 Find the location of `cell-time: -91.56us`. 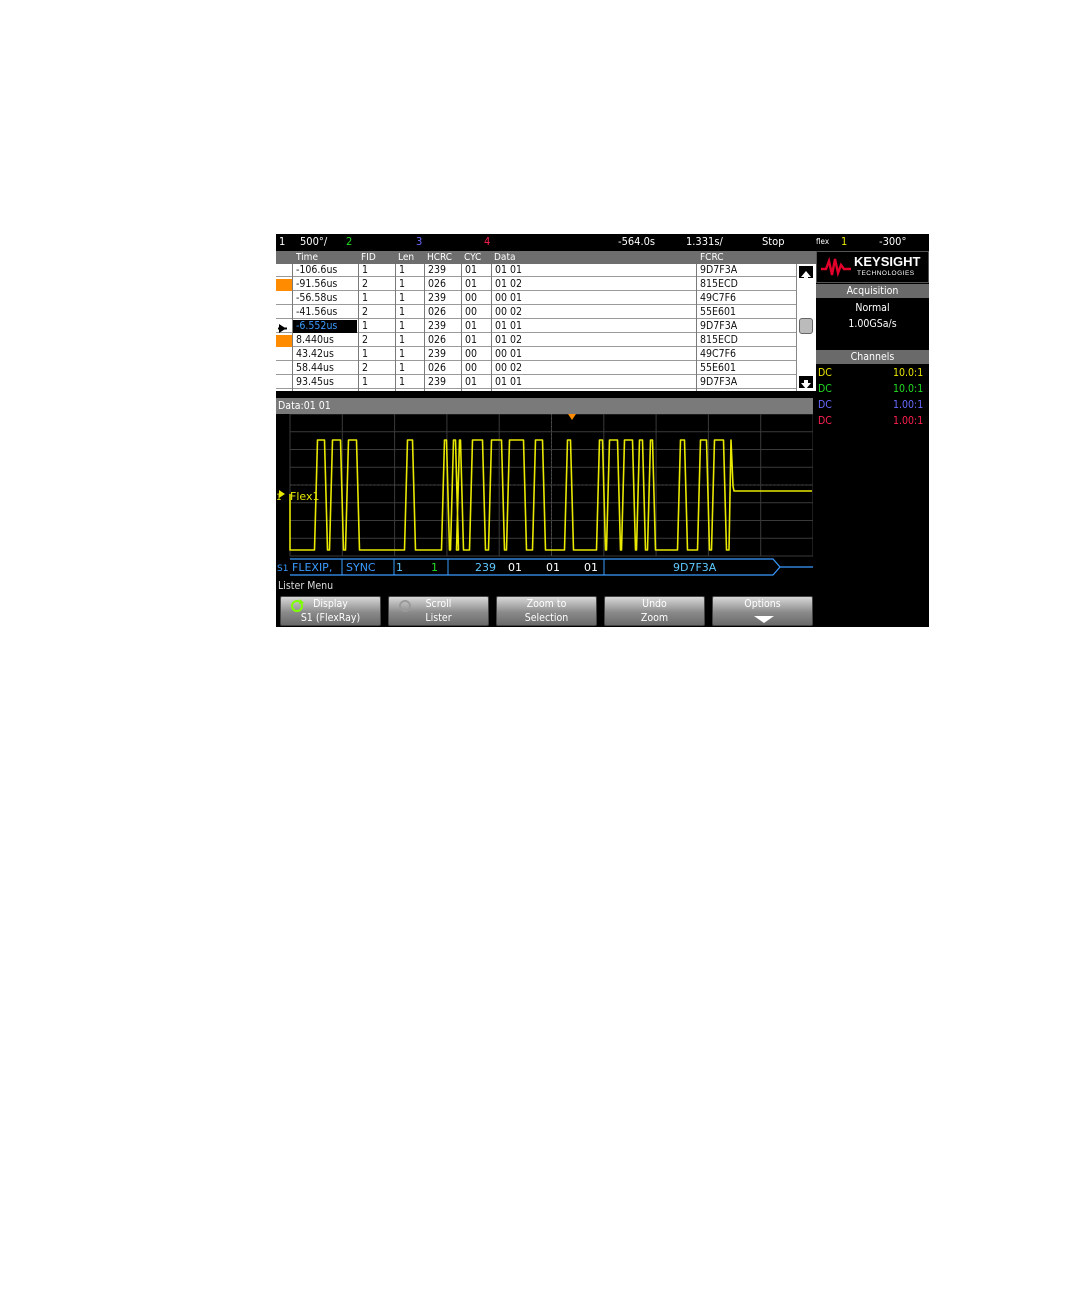

cell-time: -91.56us is located at coordinates (317, 284).